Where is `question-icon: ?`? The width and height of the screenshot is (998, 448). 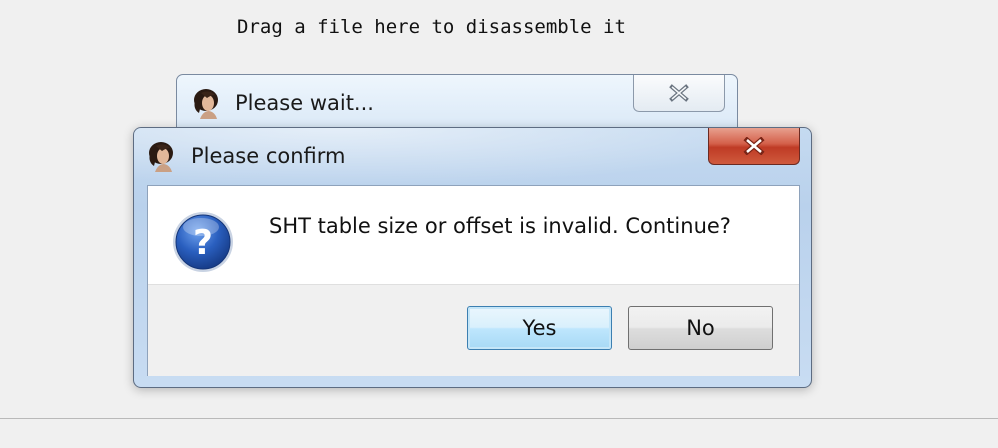 question-icon: ? is located at coordinates (203, 242).